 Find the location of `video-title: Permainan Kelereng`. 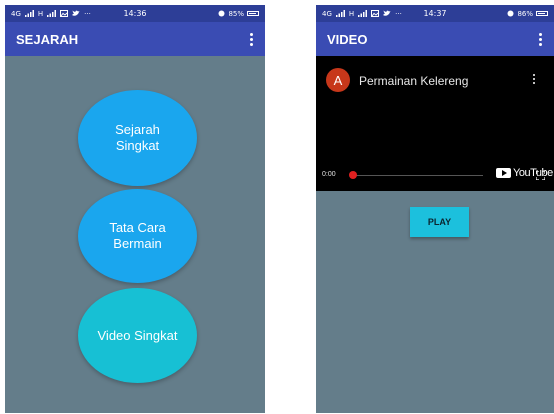

video-title: Permainan Kelereng is located at coordinates (413, 81).